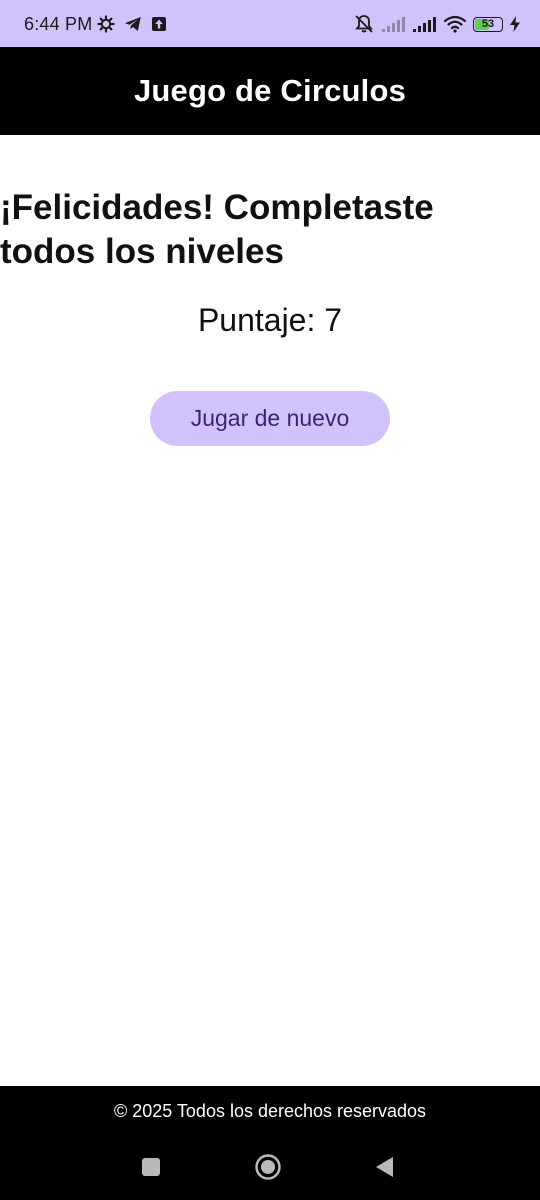 The height and width of the screenshot is (1200, 540). I want to click on status-right-icons: 53, so click(436, 24).